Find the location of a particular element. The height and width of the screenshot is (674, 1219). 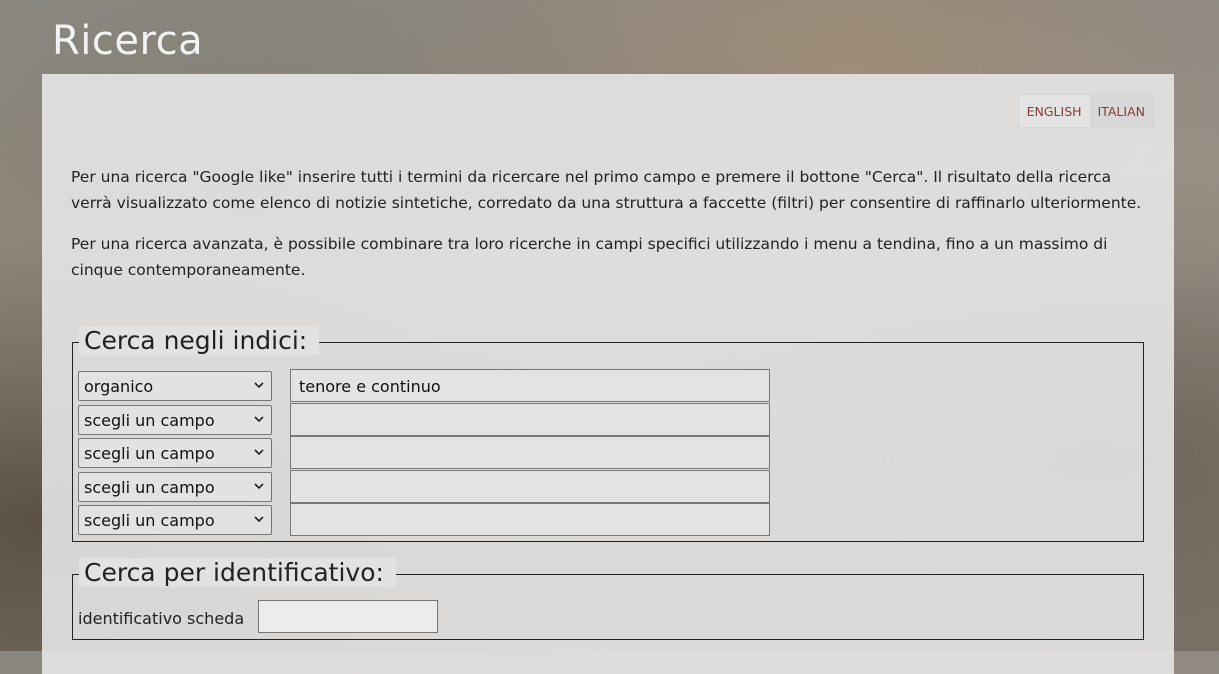

id-search-legend: Cerca per identificativo: is located at coordinates (237, 572).